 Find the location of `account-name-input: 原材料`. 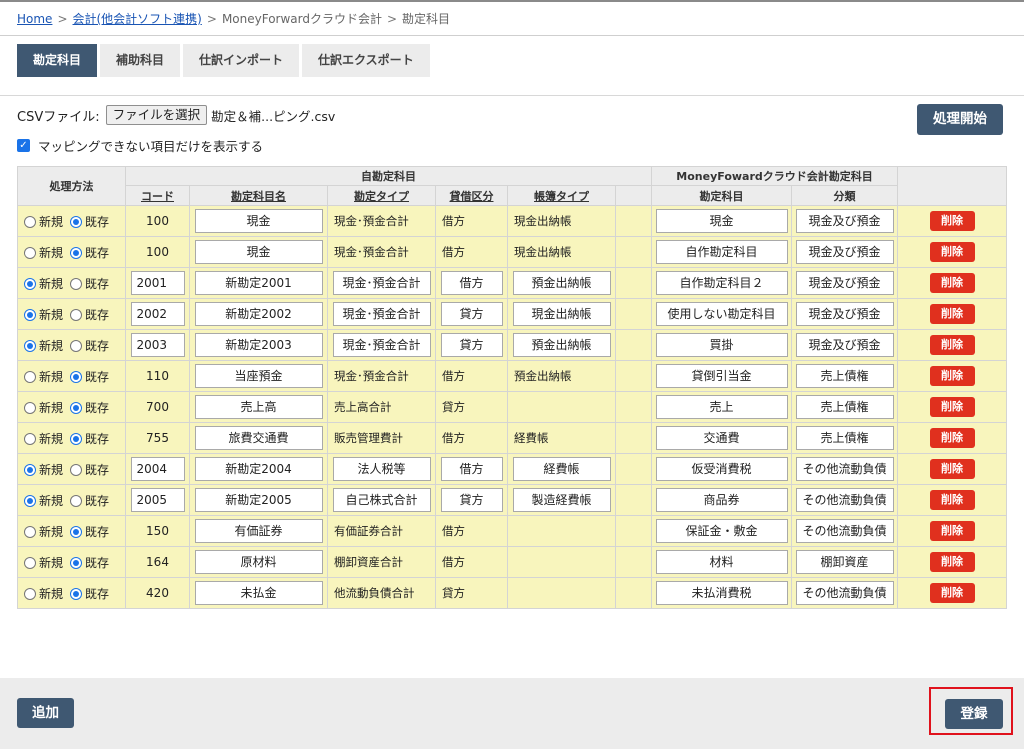

account-name-input: 原材料 is located at coordinates (258, 562).